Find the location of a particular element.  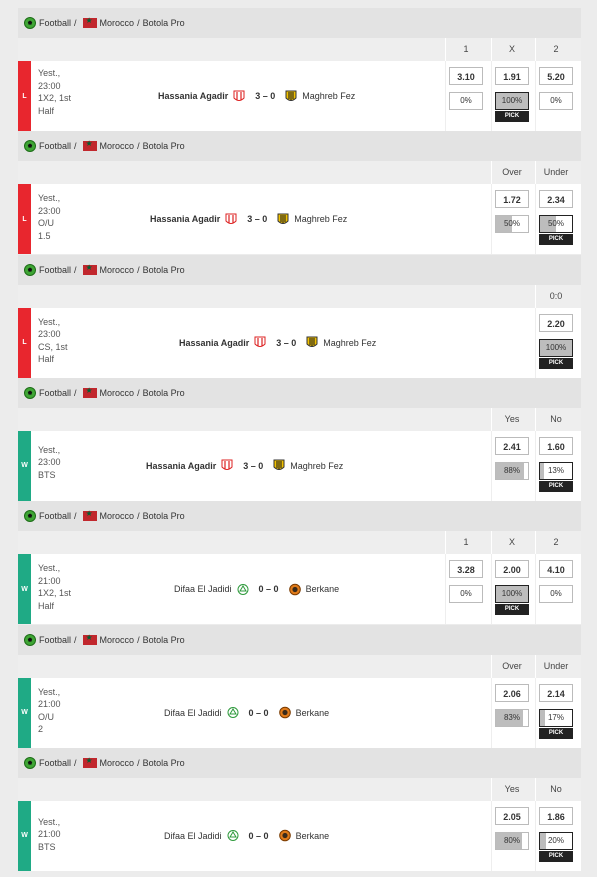

odds-button: 1.72 is located at coordinates (512, 199).